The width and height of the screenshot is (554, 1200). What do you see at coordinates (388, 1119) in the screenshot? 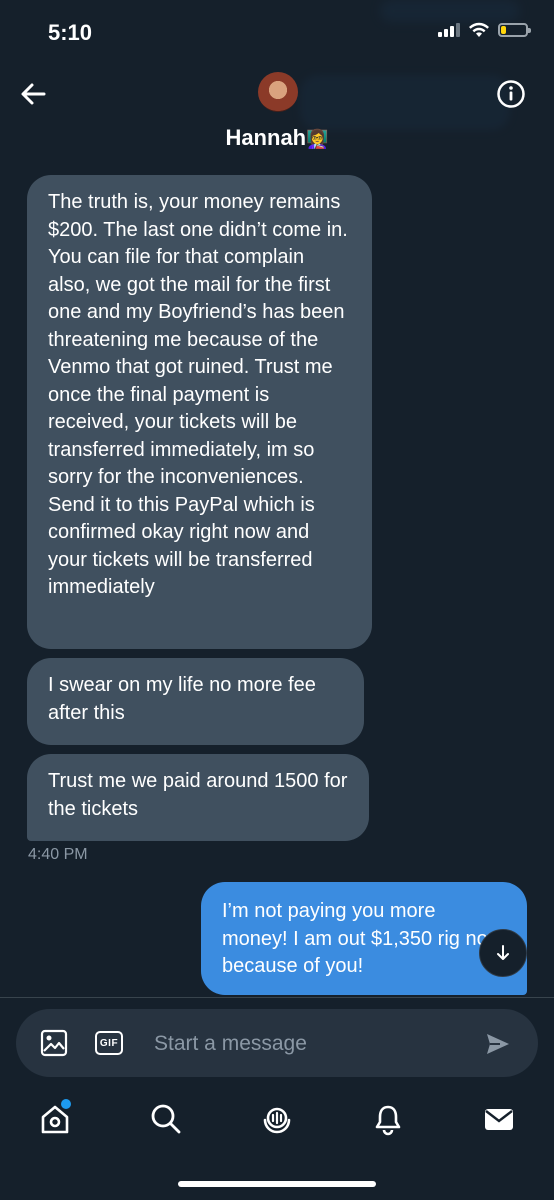
I see `notifications-icon` at bounding box center [388, 1119].